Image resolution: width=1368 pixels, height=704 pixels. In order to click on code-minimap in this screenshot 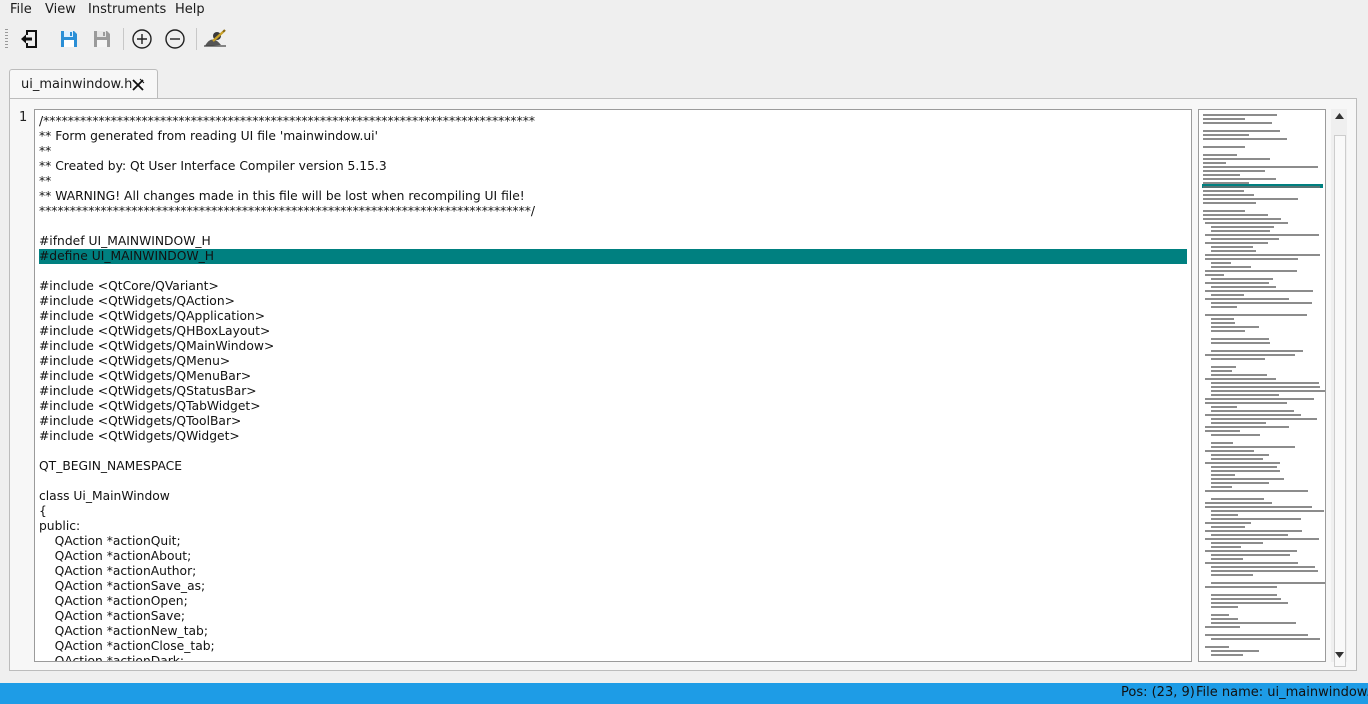, I will do `click(1262, 385)`.